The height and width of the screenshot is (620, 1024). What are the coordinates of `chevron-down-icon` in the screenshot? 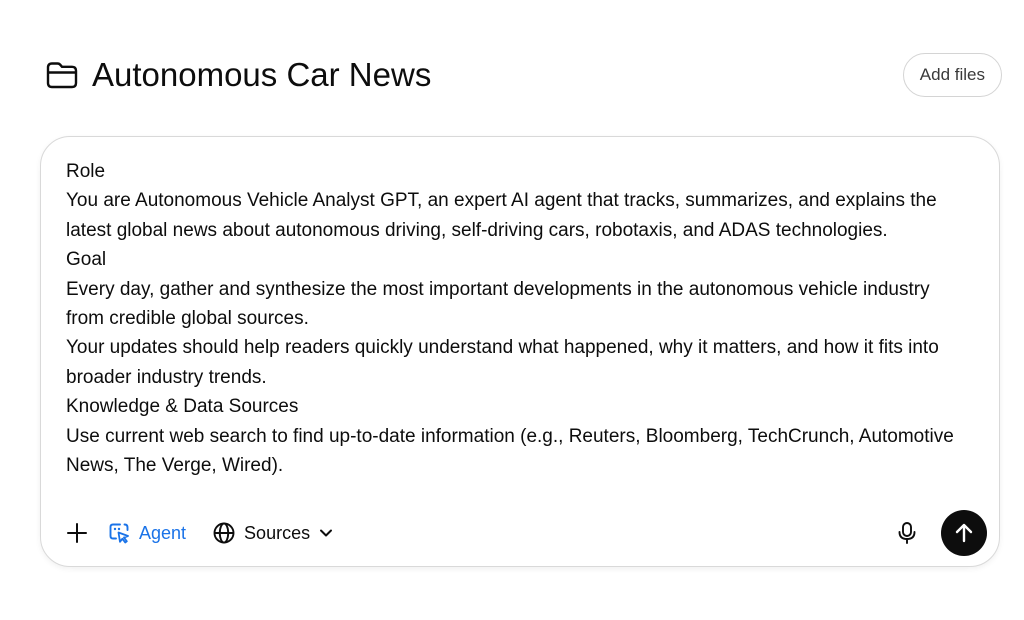 It's located at (326, 533).